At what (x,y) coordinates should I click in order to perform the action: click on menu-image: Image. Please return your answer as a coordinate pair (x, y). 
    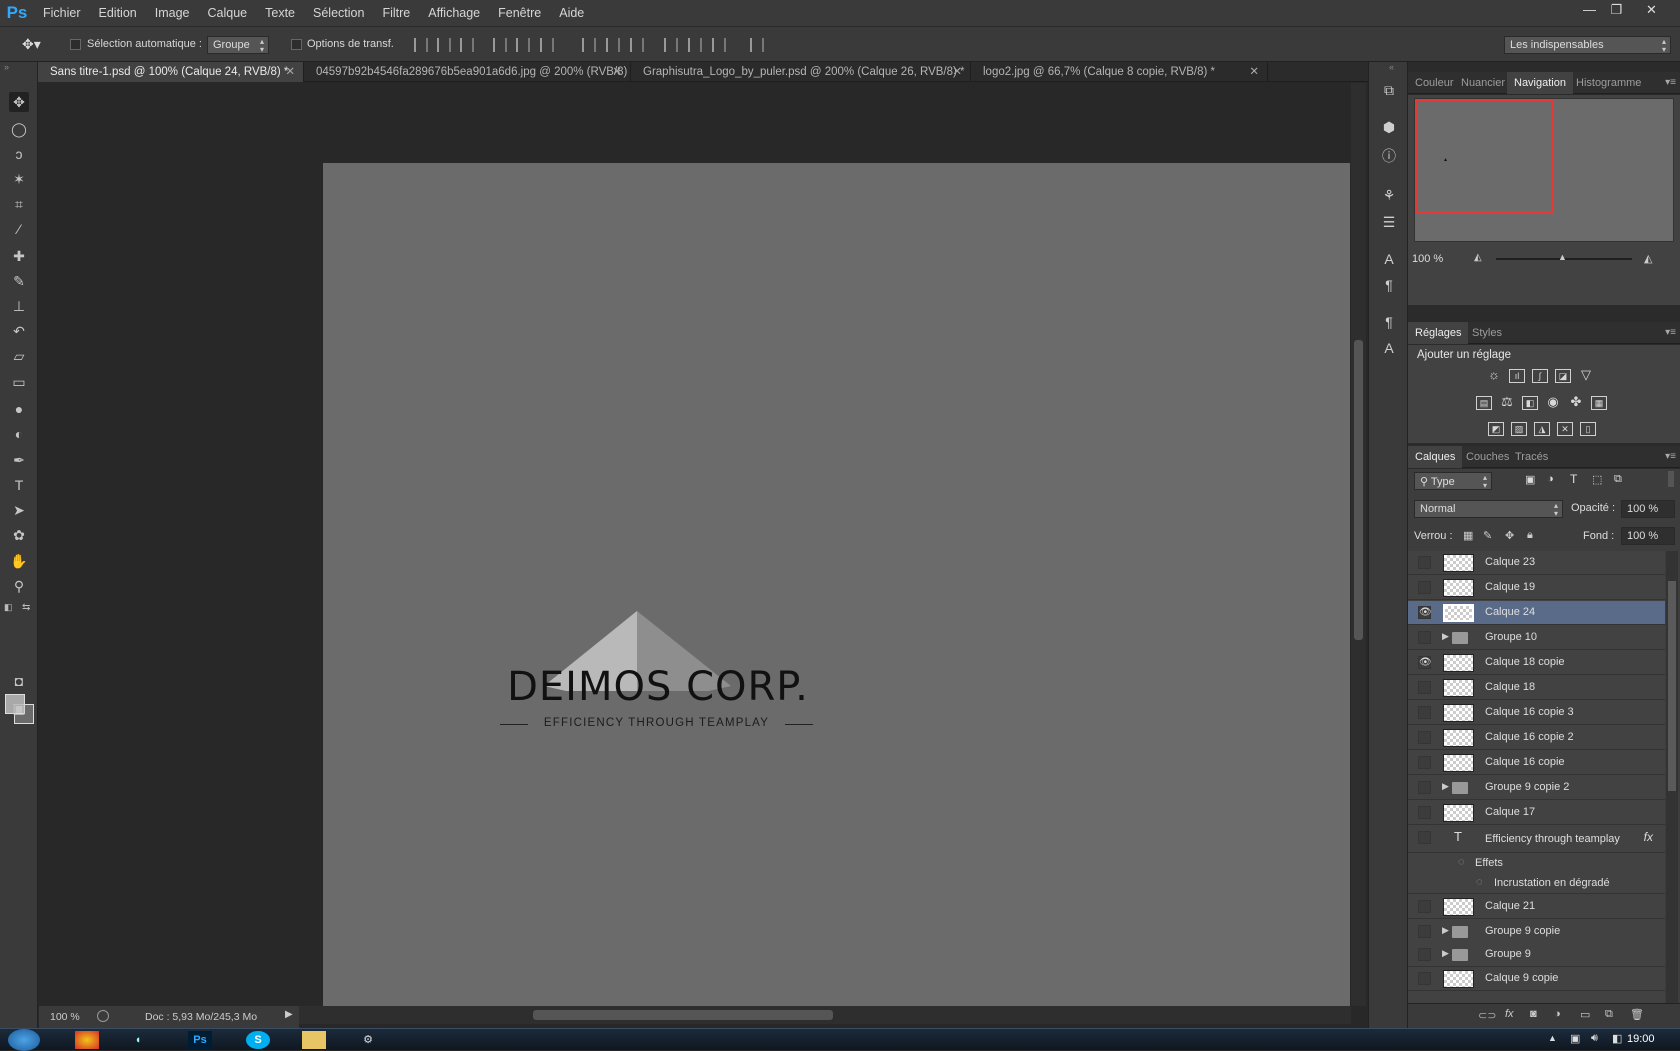
    Looking at the image, I should click on (172, 13).